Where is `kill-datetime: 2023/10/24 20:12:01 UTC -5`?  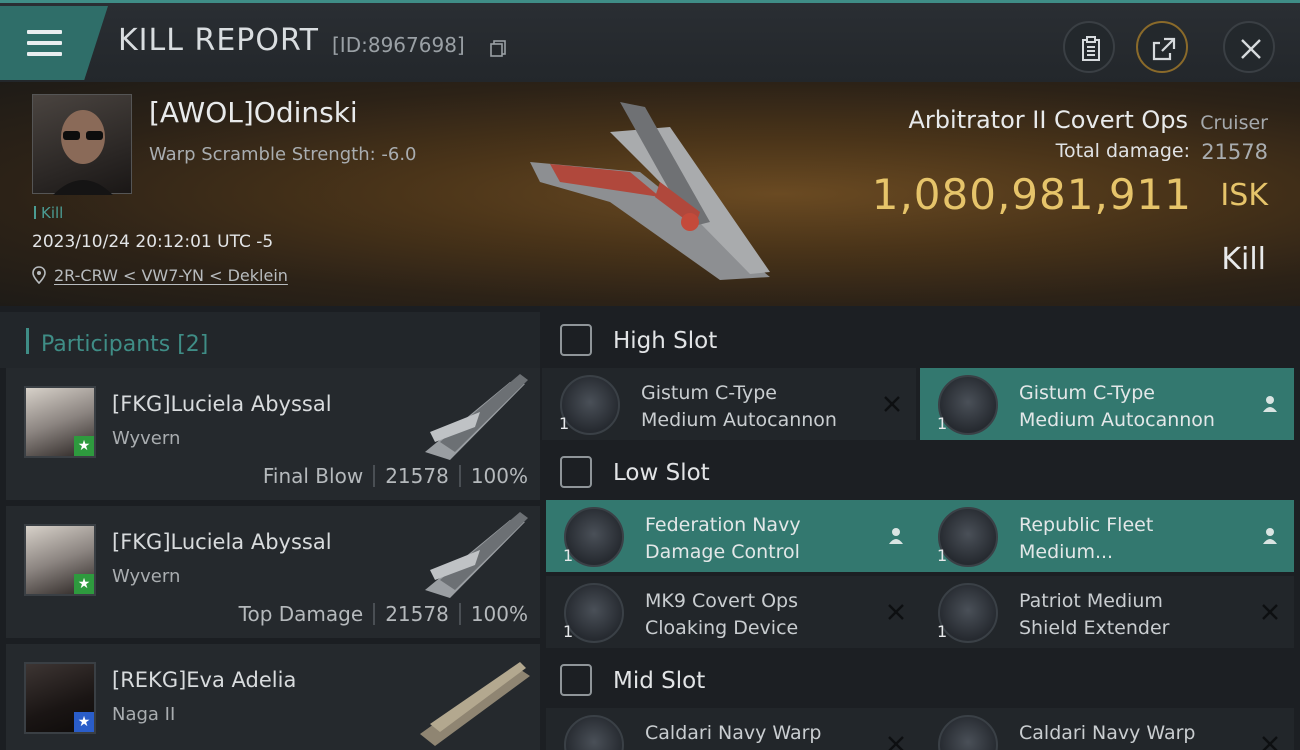 kill-datetime: 2023/10/24 20:12:01 UTC -5 is located at coordinates (153, 242).